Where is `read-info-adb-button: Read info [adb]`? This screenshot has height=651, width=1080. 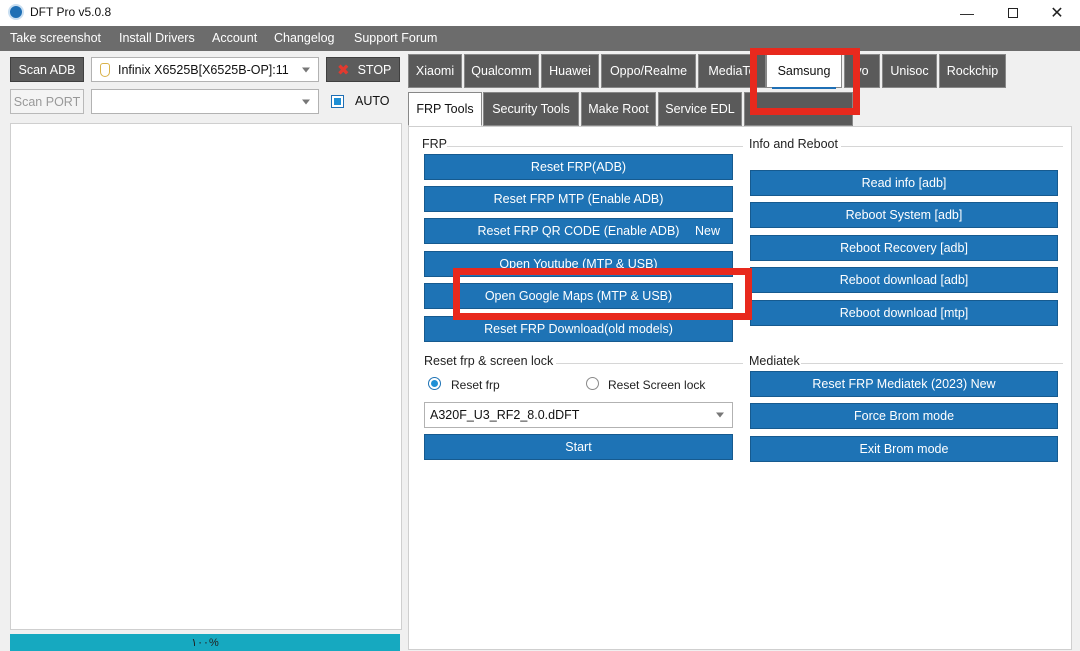 read-info-adb-button: Read info [adb] is located at coordinates (904, 183).